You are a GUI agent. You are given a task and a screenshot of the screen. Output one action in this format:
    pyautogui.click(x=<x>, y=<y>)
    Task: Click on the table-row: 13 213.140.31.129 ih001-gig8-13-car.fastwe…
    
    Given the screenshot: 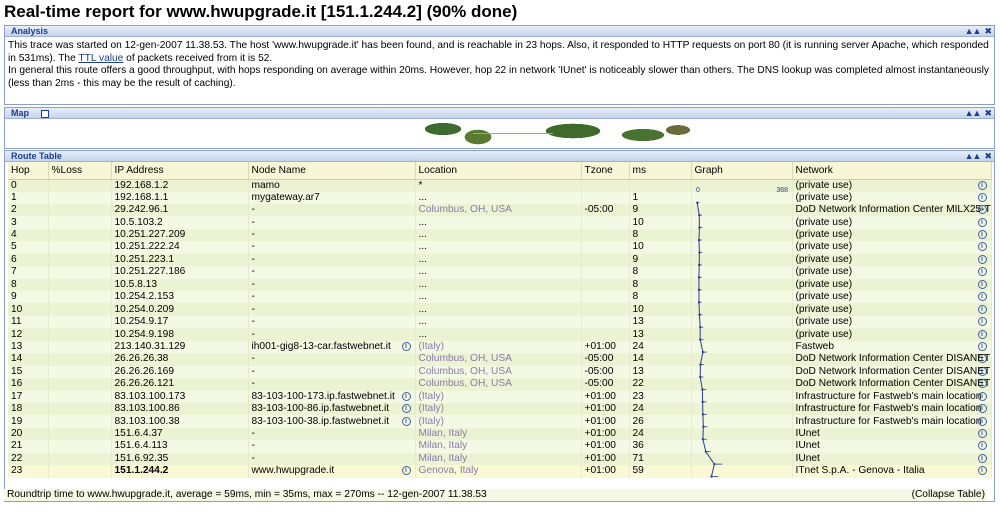 What is the action you would take?
    pyautogui.click(x=500, y=347)
    